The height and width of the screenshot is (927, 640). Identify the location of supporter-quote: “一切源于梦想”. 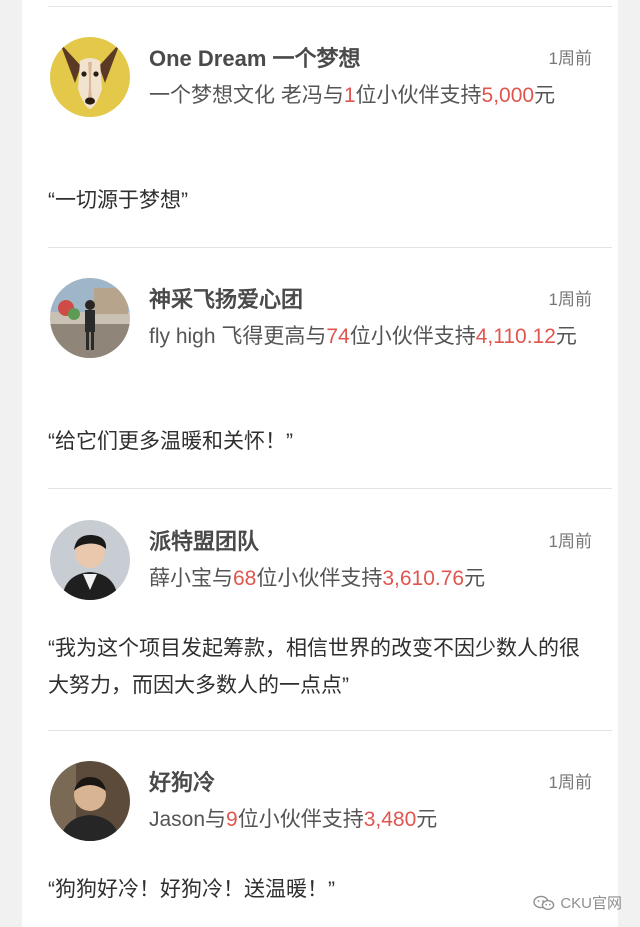
(118, 200).